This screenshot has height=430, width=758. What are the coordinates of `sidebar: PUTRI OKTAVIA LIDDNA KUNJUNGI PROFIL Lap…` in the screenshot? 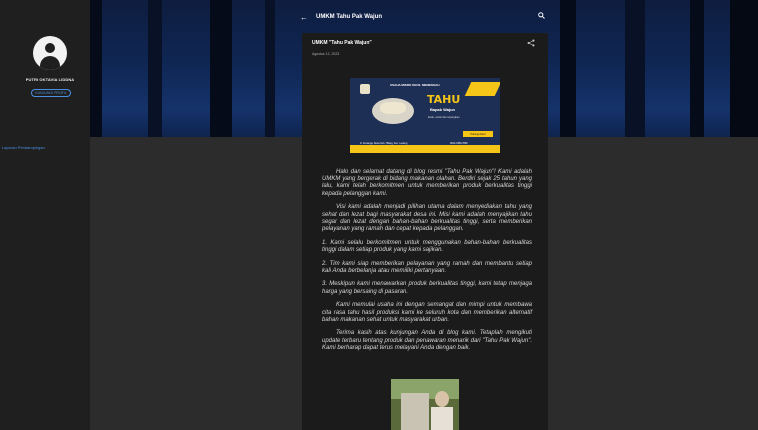 It's located at (45, 215).